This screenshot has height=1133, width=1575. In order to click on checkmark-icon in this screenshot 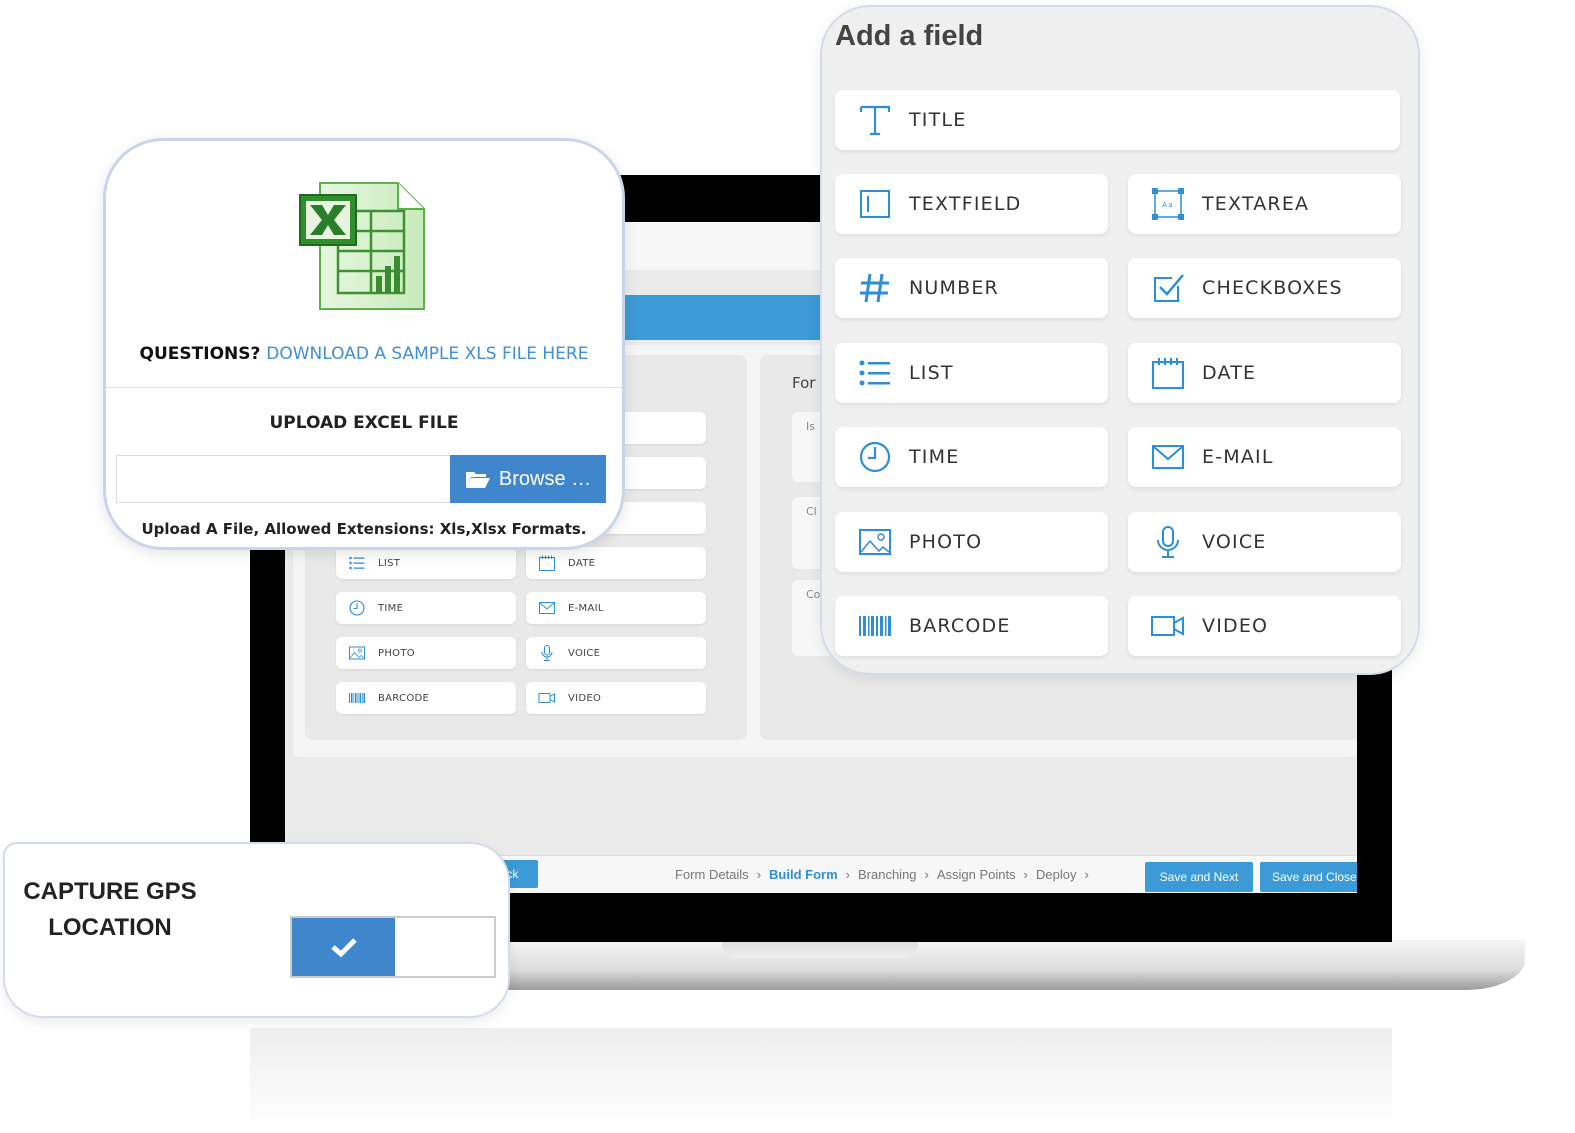, I will do `click(343, 948)`.